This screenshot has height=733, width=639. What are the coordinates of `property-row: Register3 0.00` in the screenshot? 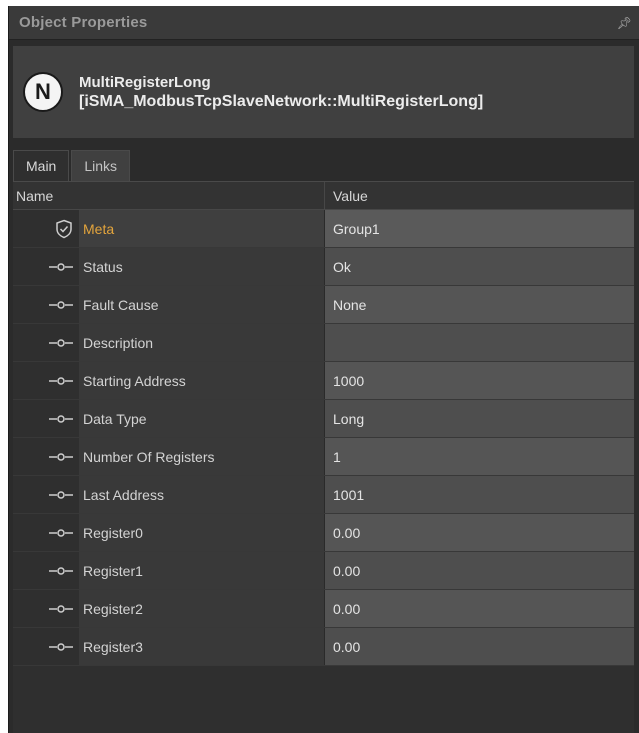 It's located at (323, 647).